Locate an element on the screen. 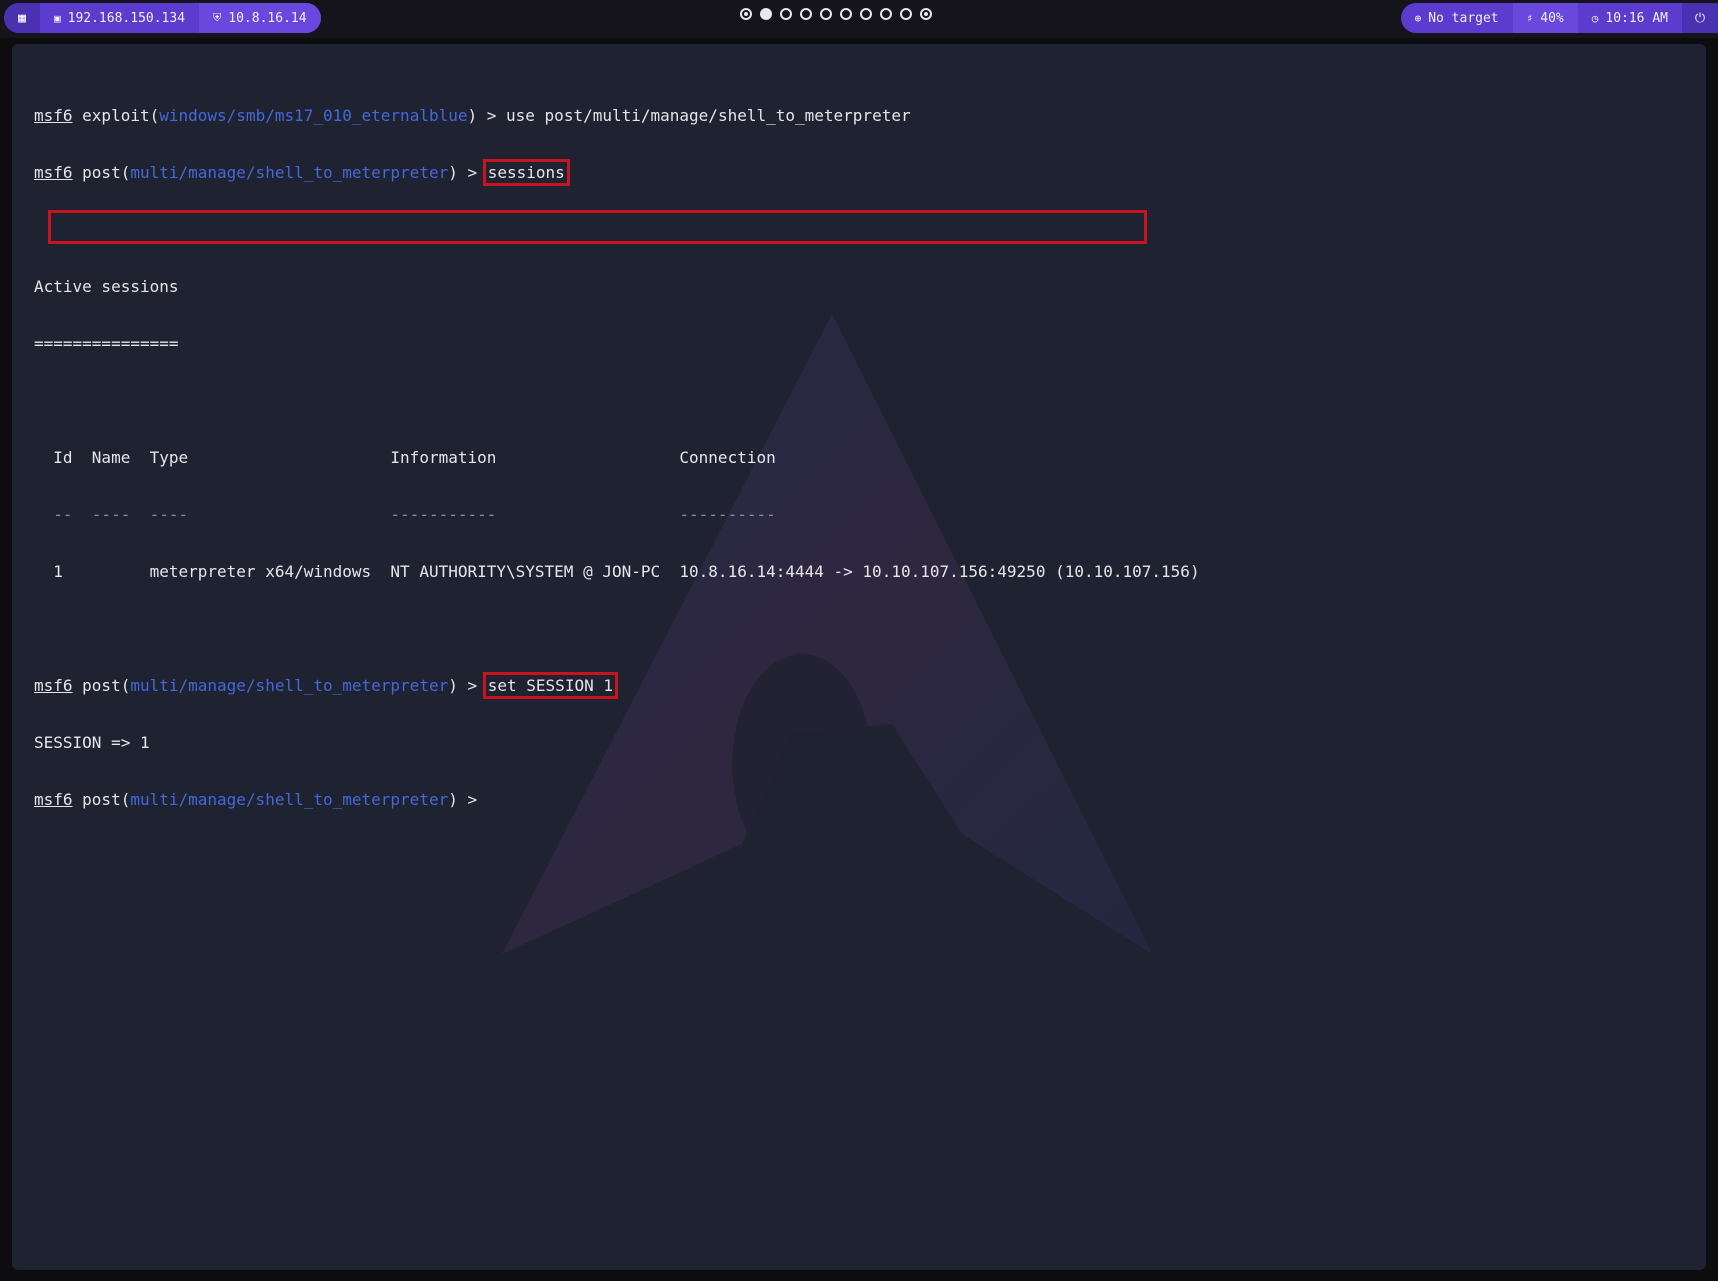  shield-icon: ⛨ is located at coordinates (217, 17).